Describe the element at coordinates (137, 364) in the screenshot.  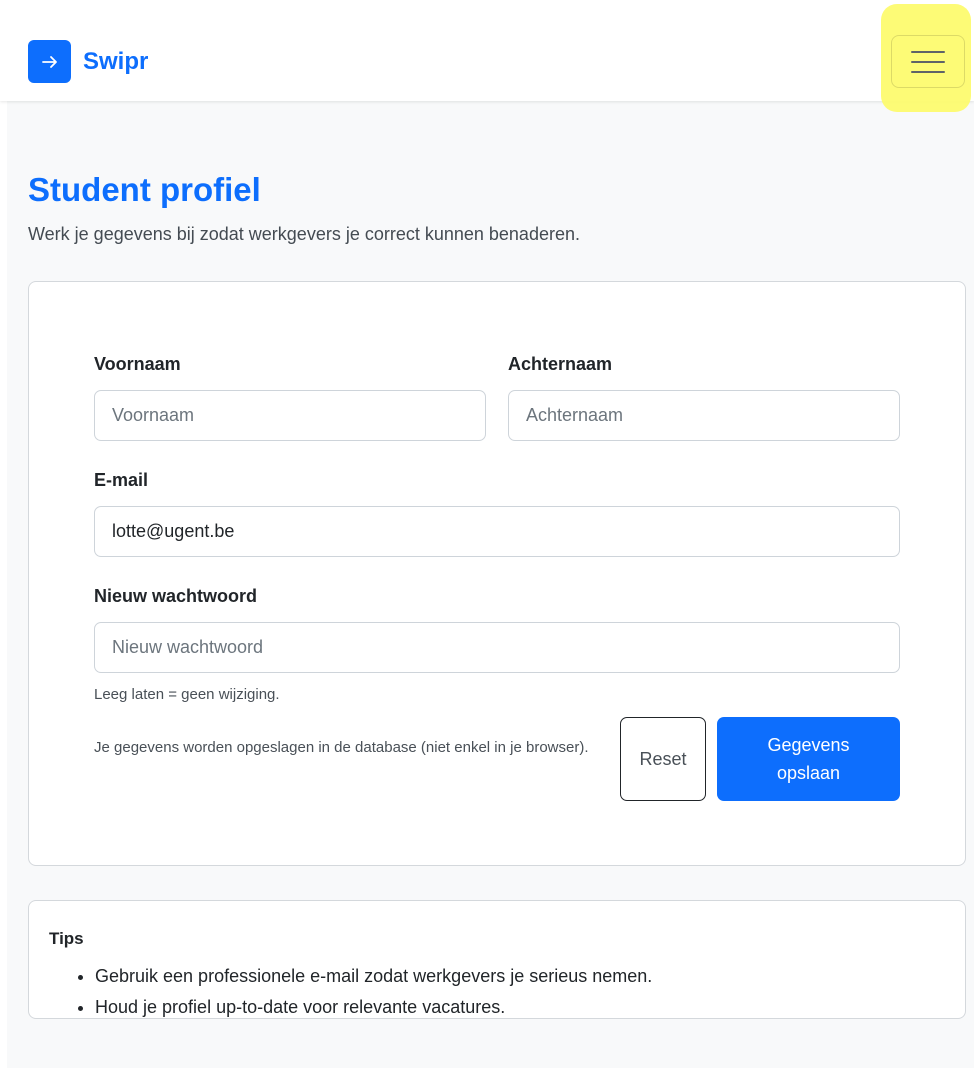
I see `first-name-label: Voornaam` at that location.